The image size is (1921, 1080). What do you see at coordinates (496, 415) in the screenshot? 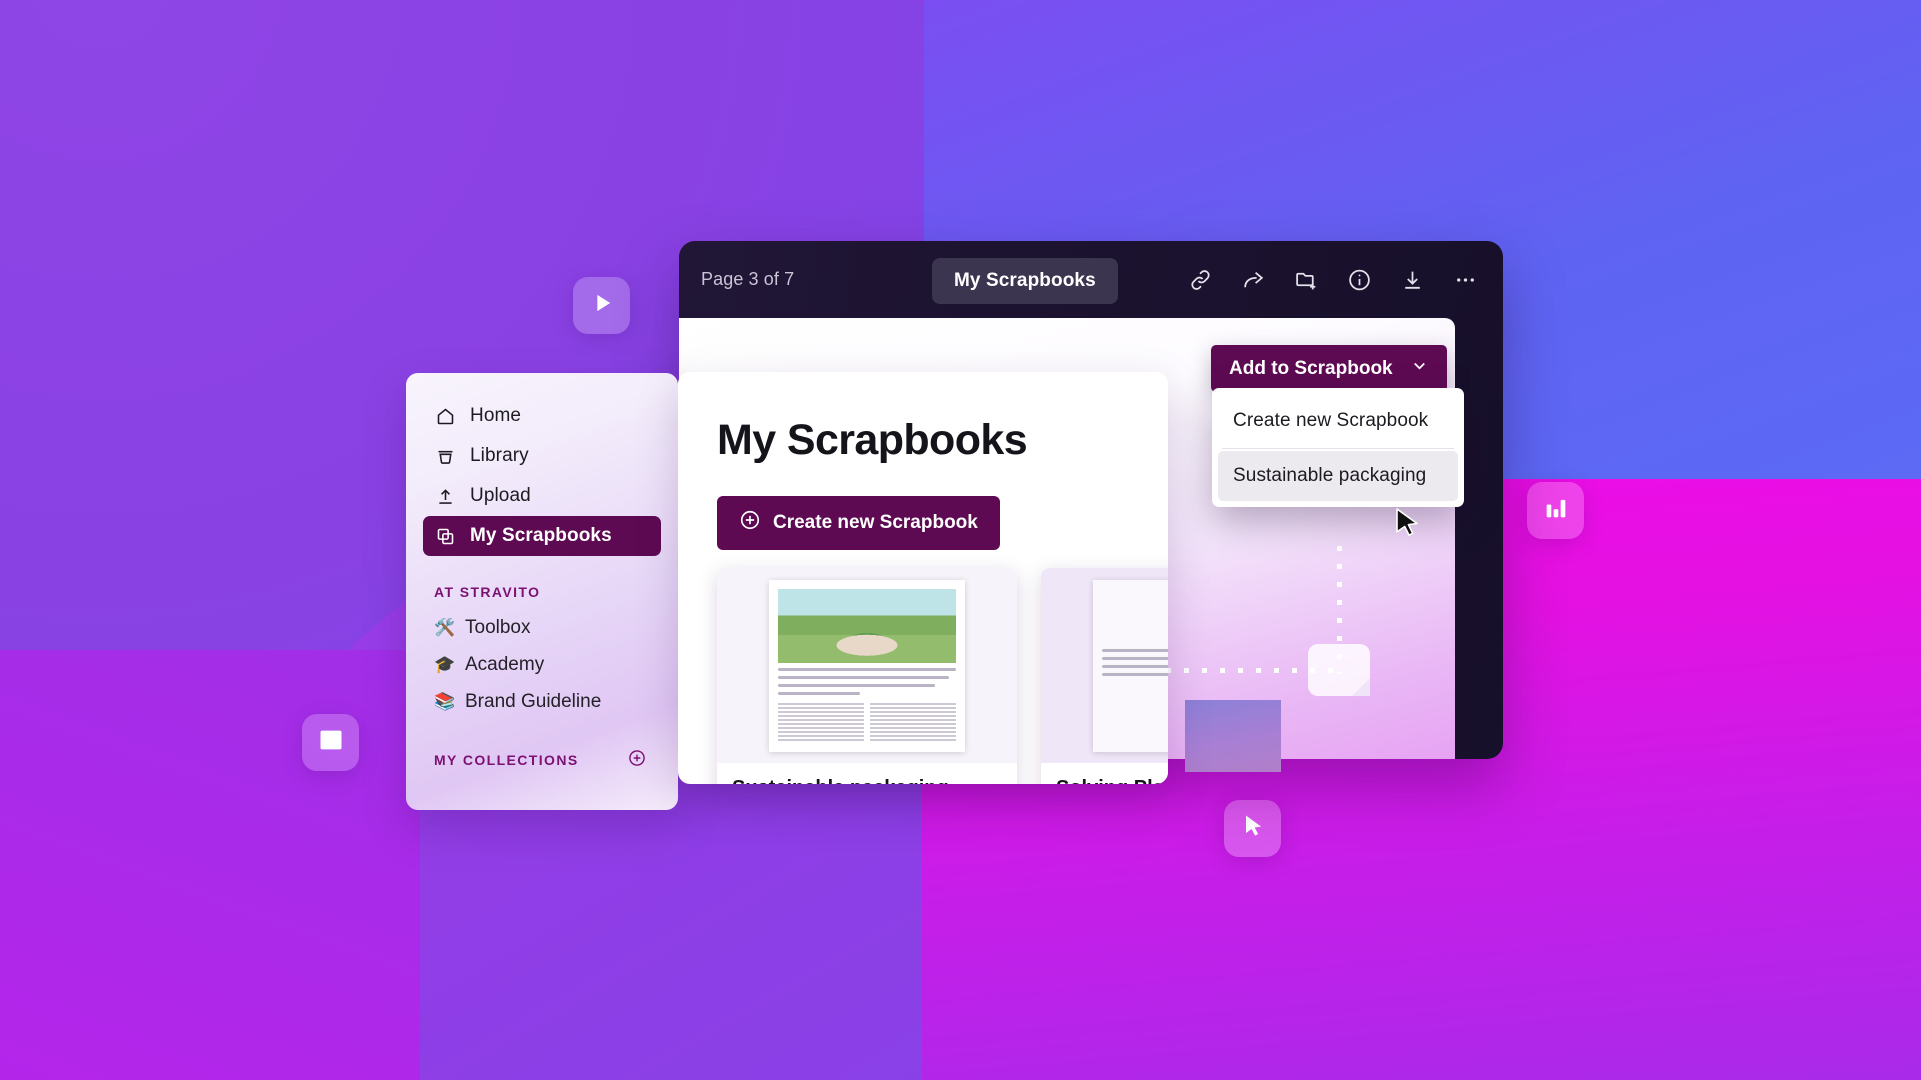
I see `sidebar-label-home: Home` at bounding box center [496, 415].